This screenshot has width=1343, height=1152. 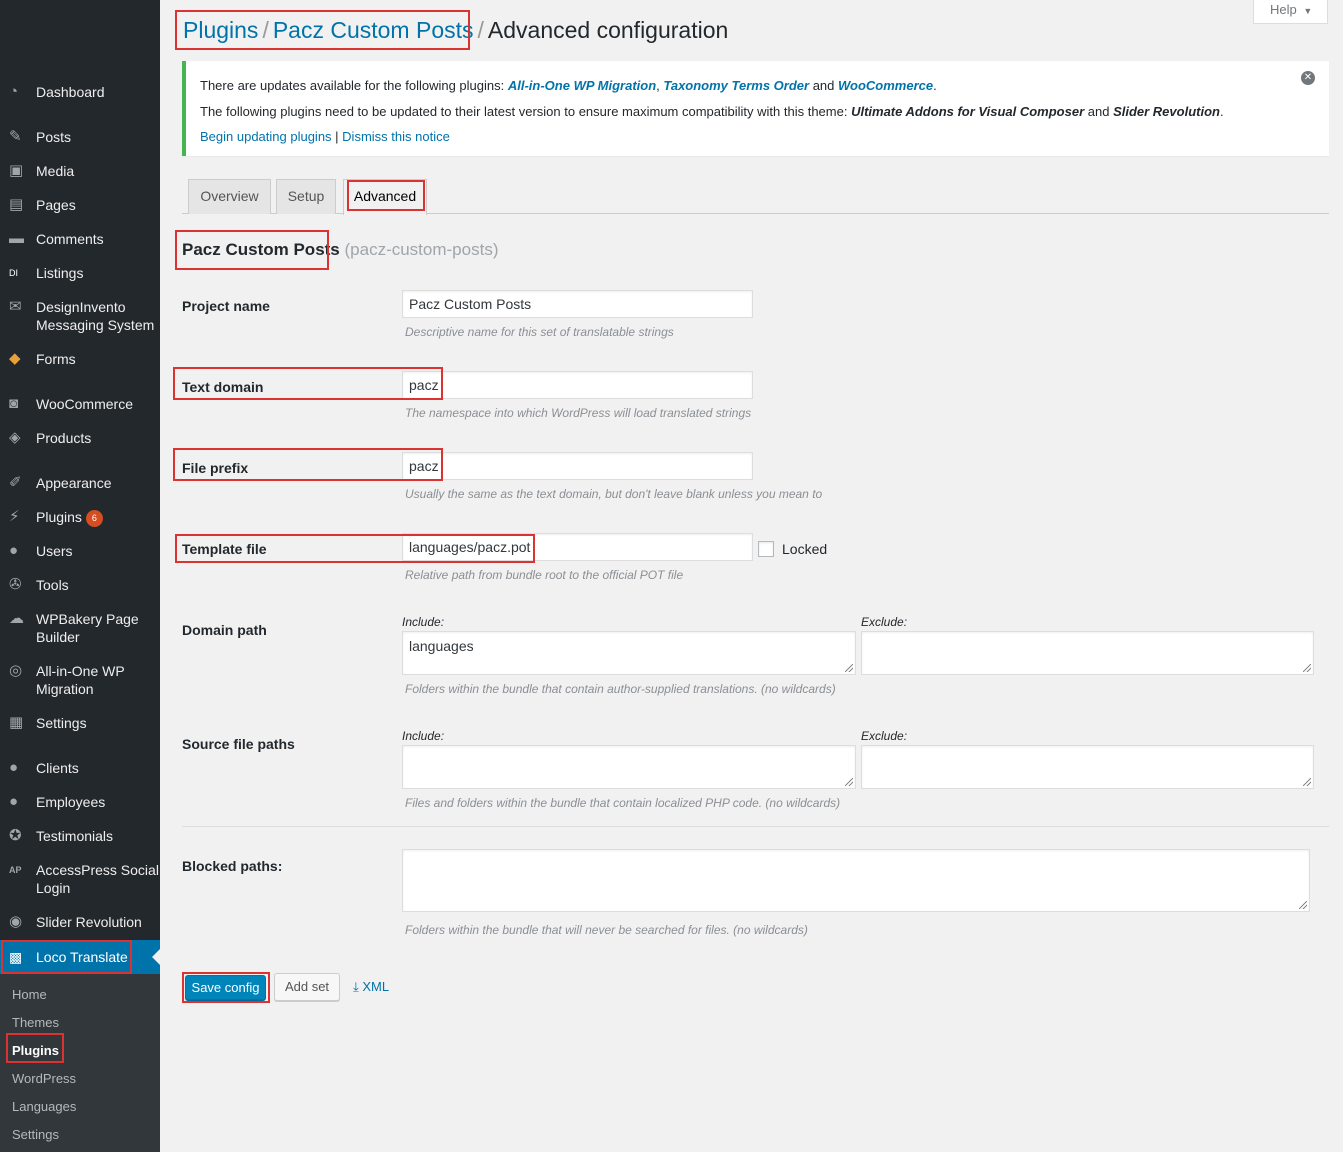 What do you see at coordinates (60, 273) in the screenshot?
I see `sidebar-item-label: Listings` at bounding box center [60, 273].